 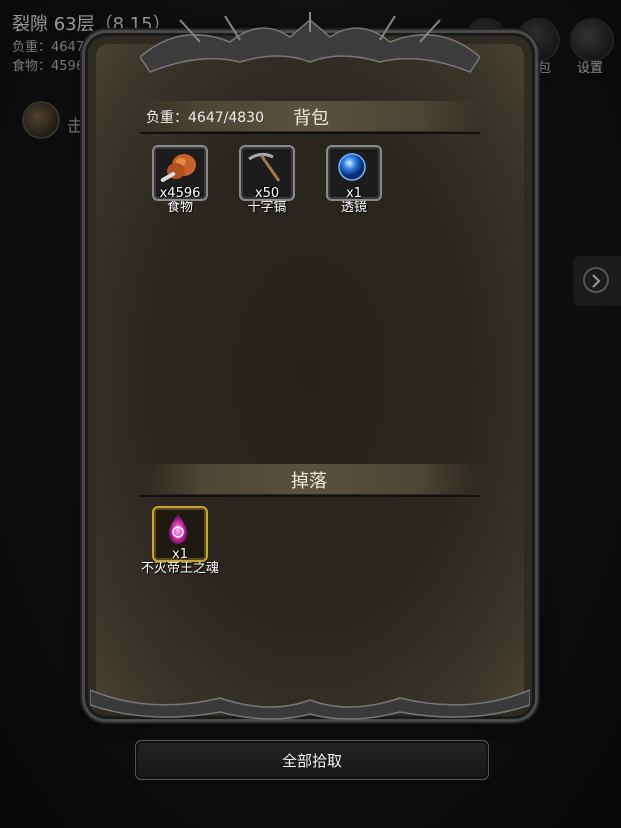 I want to click on backpack-title: 背包, so click(x=311, y=118).